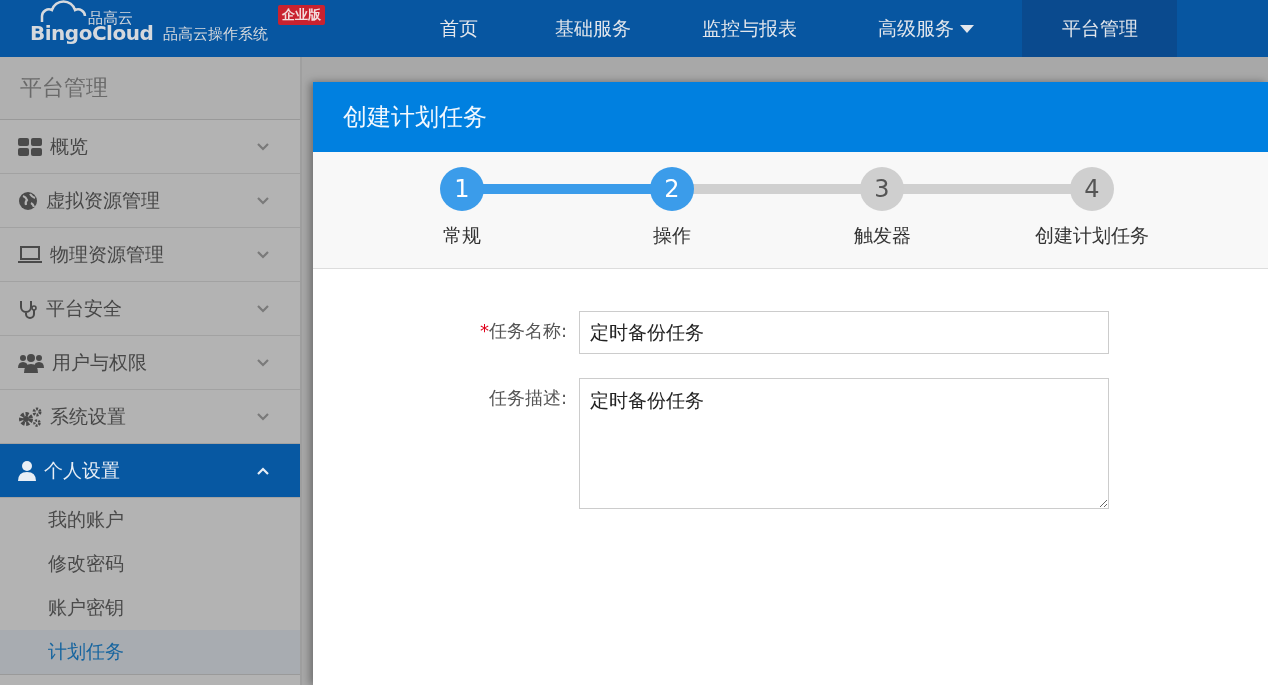 This screenshot has width=1268, height=685. What do you see at coordinates (64, 11) in the screenshot?
I see `cloud-logo-icon` at bounding box center [64, 11].